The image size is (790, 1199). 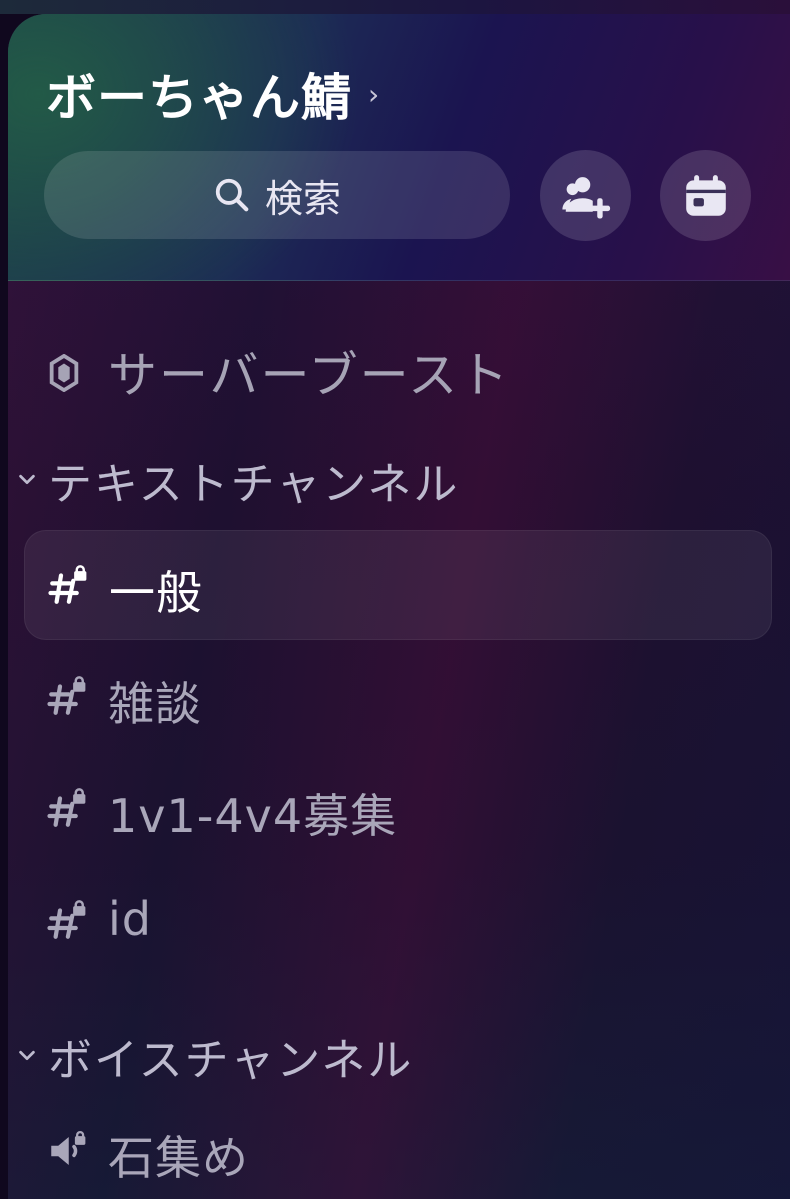 I want to click on chevron-right-icon: ›, so click(x=374, y=94).